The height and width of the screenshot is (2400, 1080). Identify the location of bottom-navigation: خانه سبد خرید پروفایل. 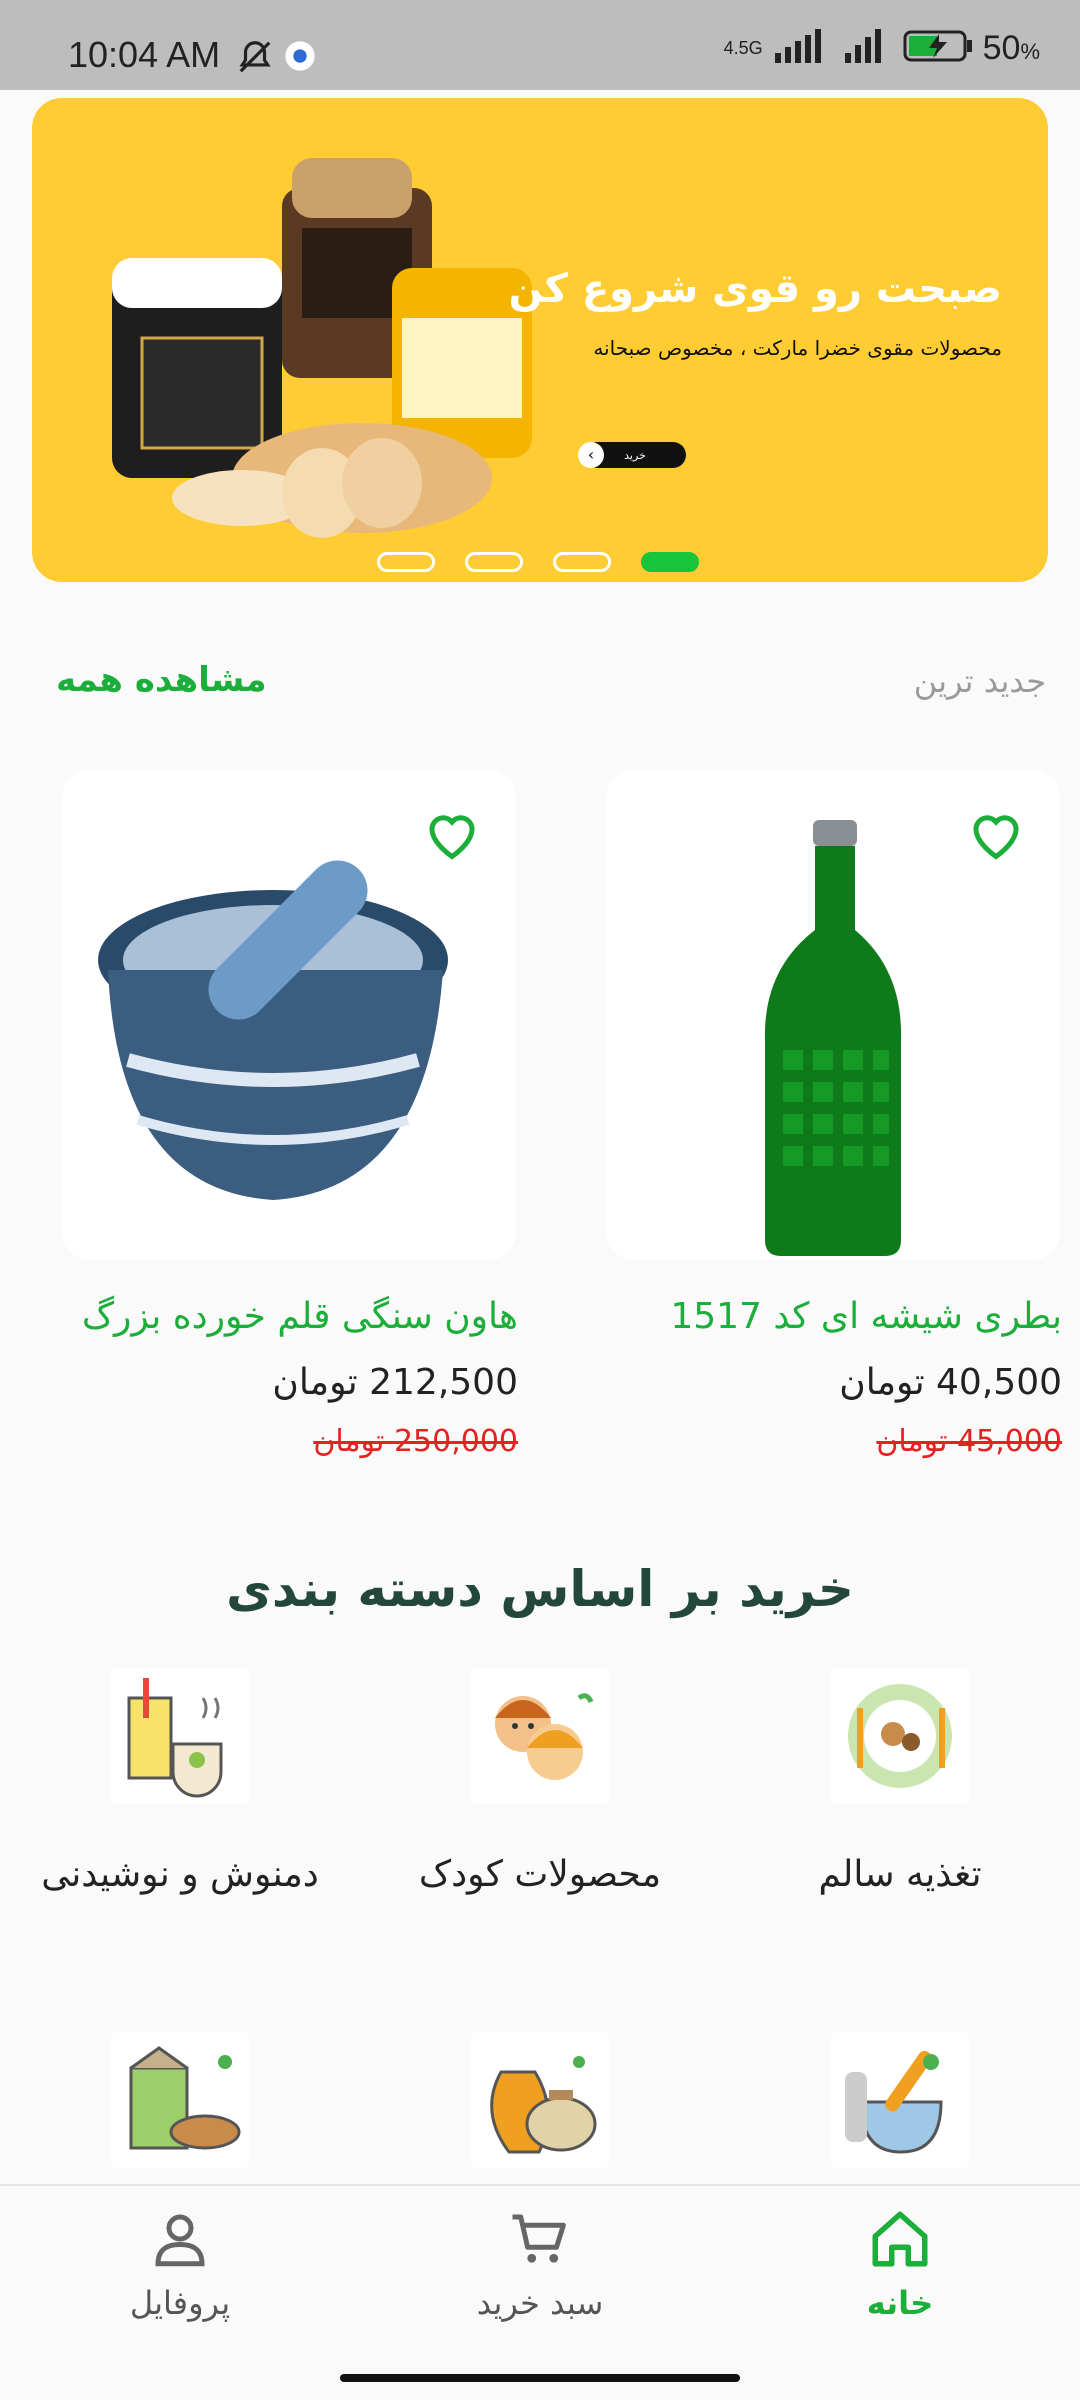
(540, 2270).